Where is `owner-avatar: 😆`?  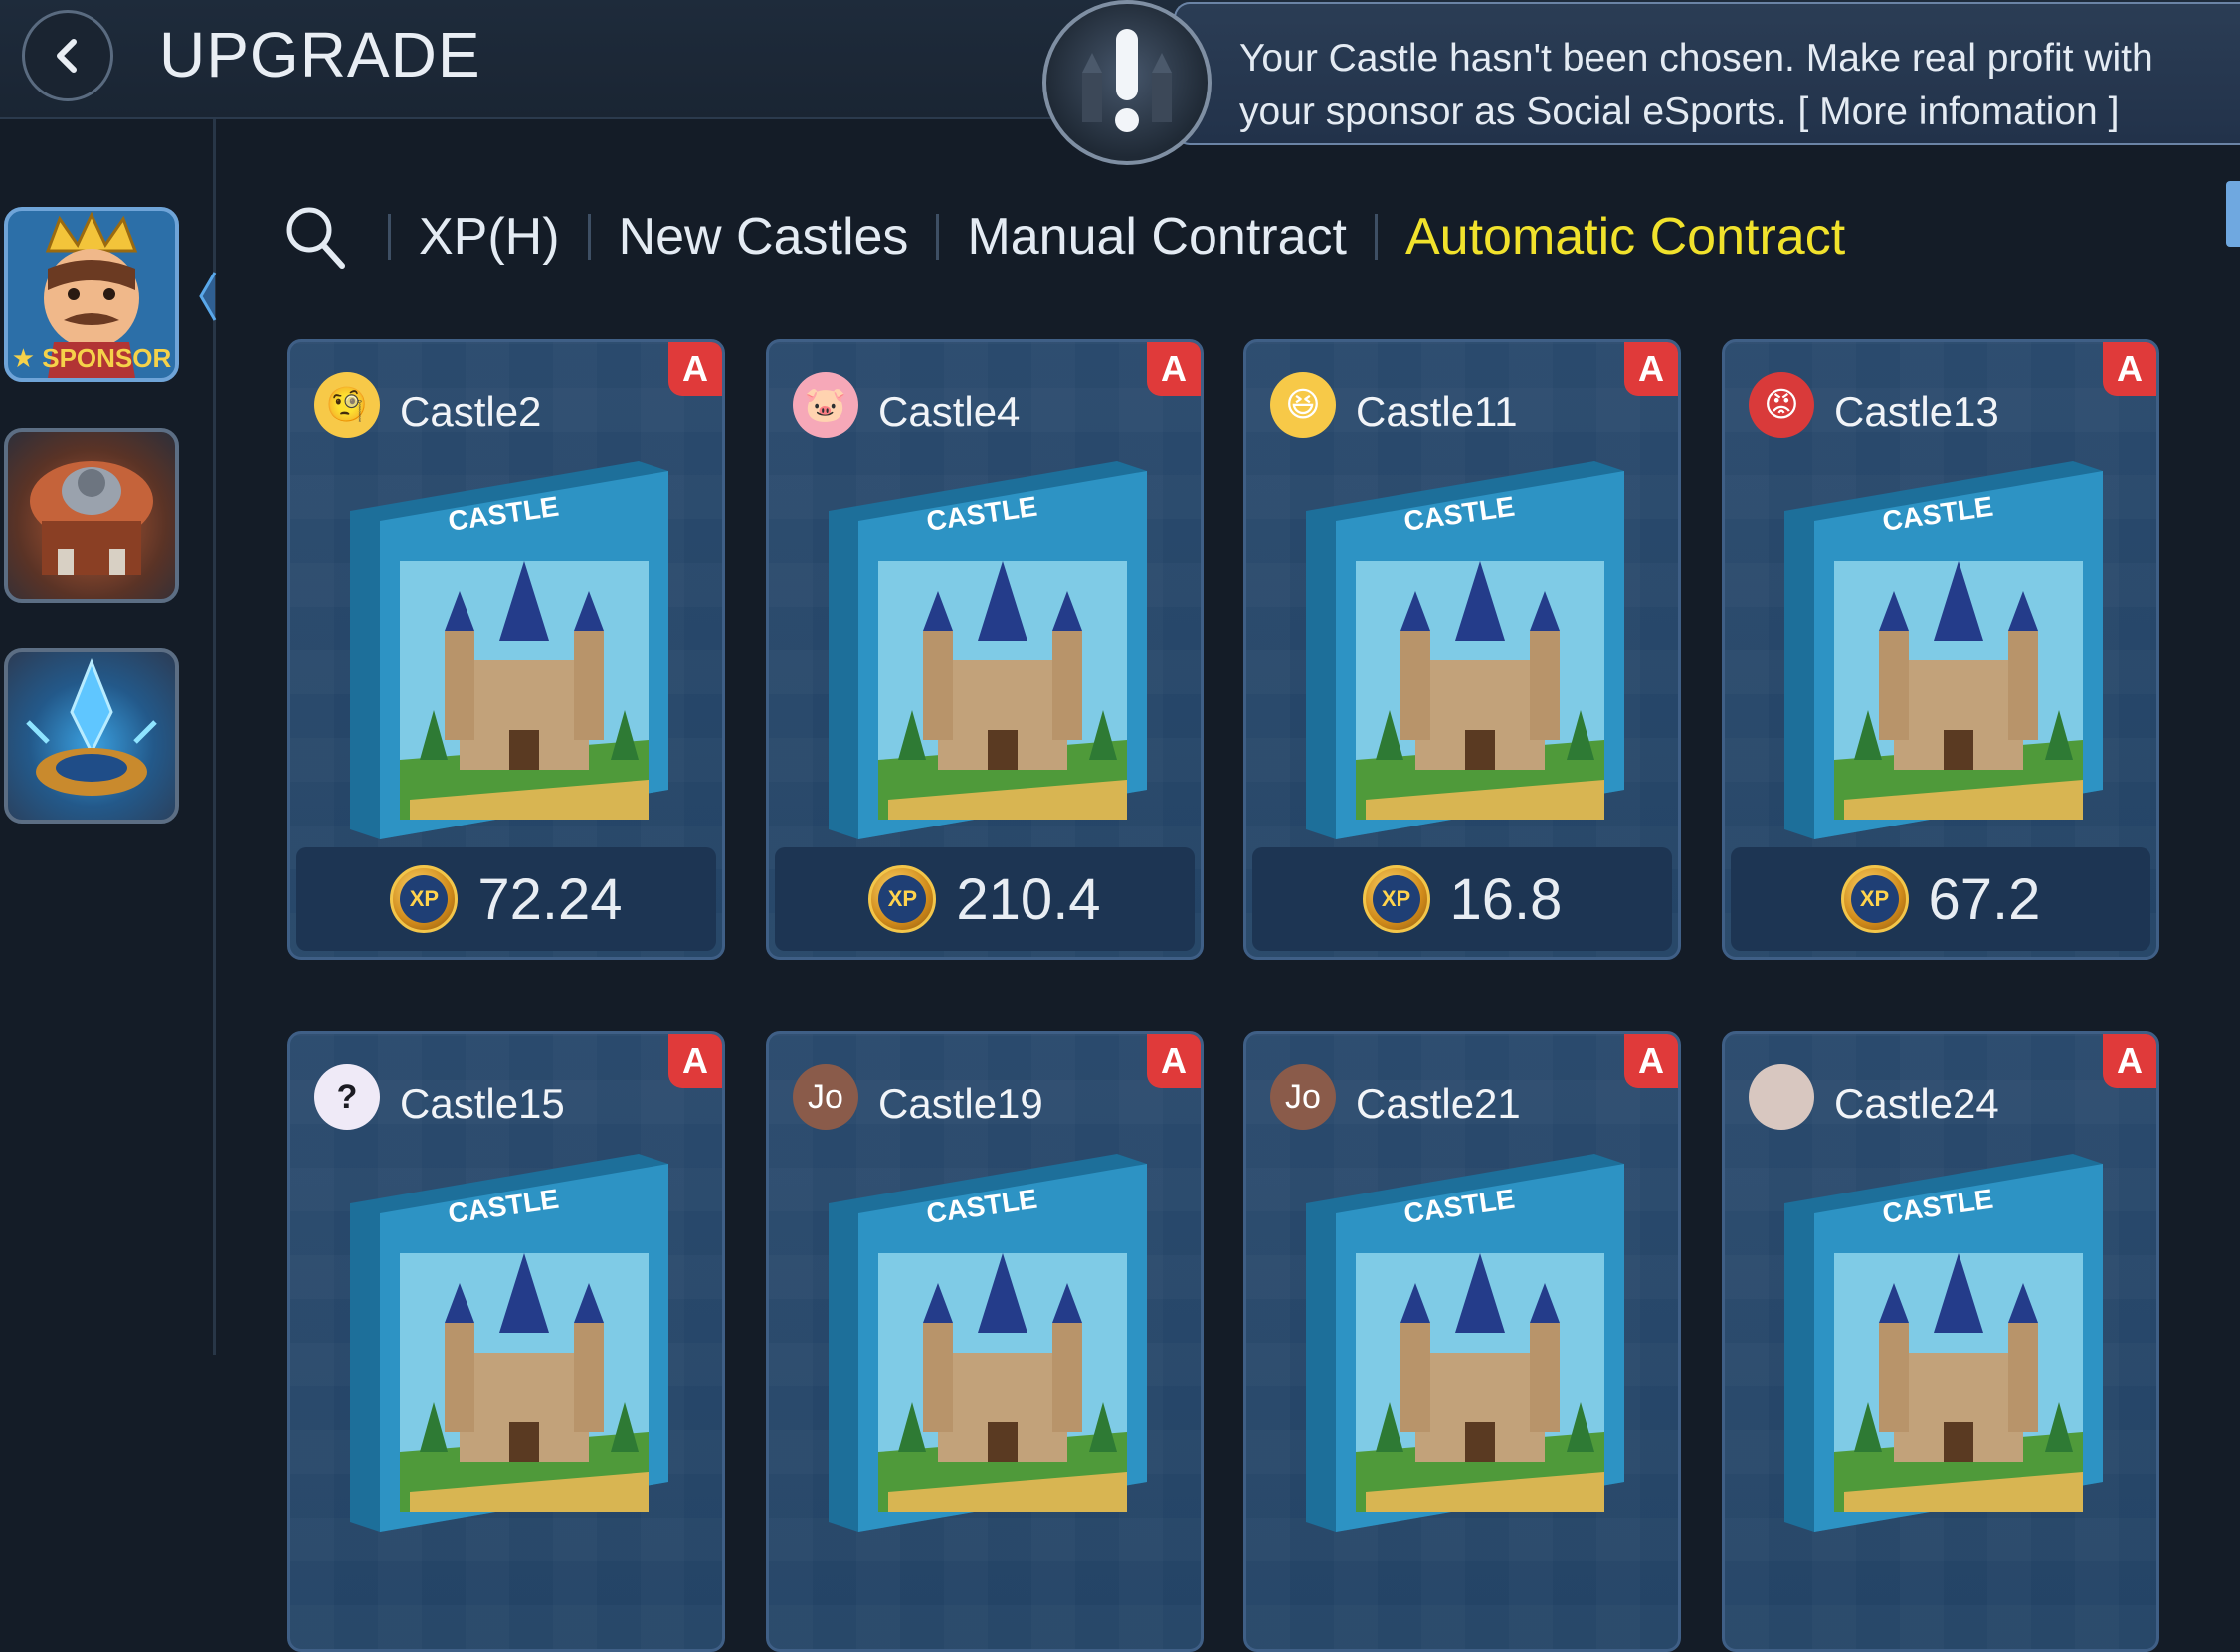 owner-avatar: 😆 is located at coordinates (1303, 405).